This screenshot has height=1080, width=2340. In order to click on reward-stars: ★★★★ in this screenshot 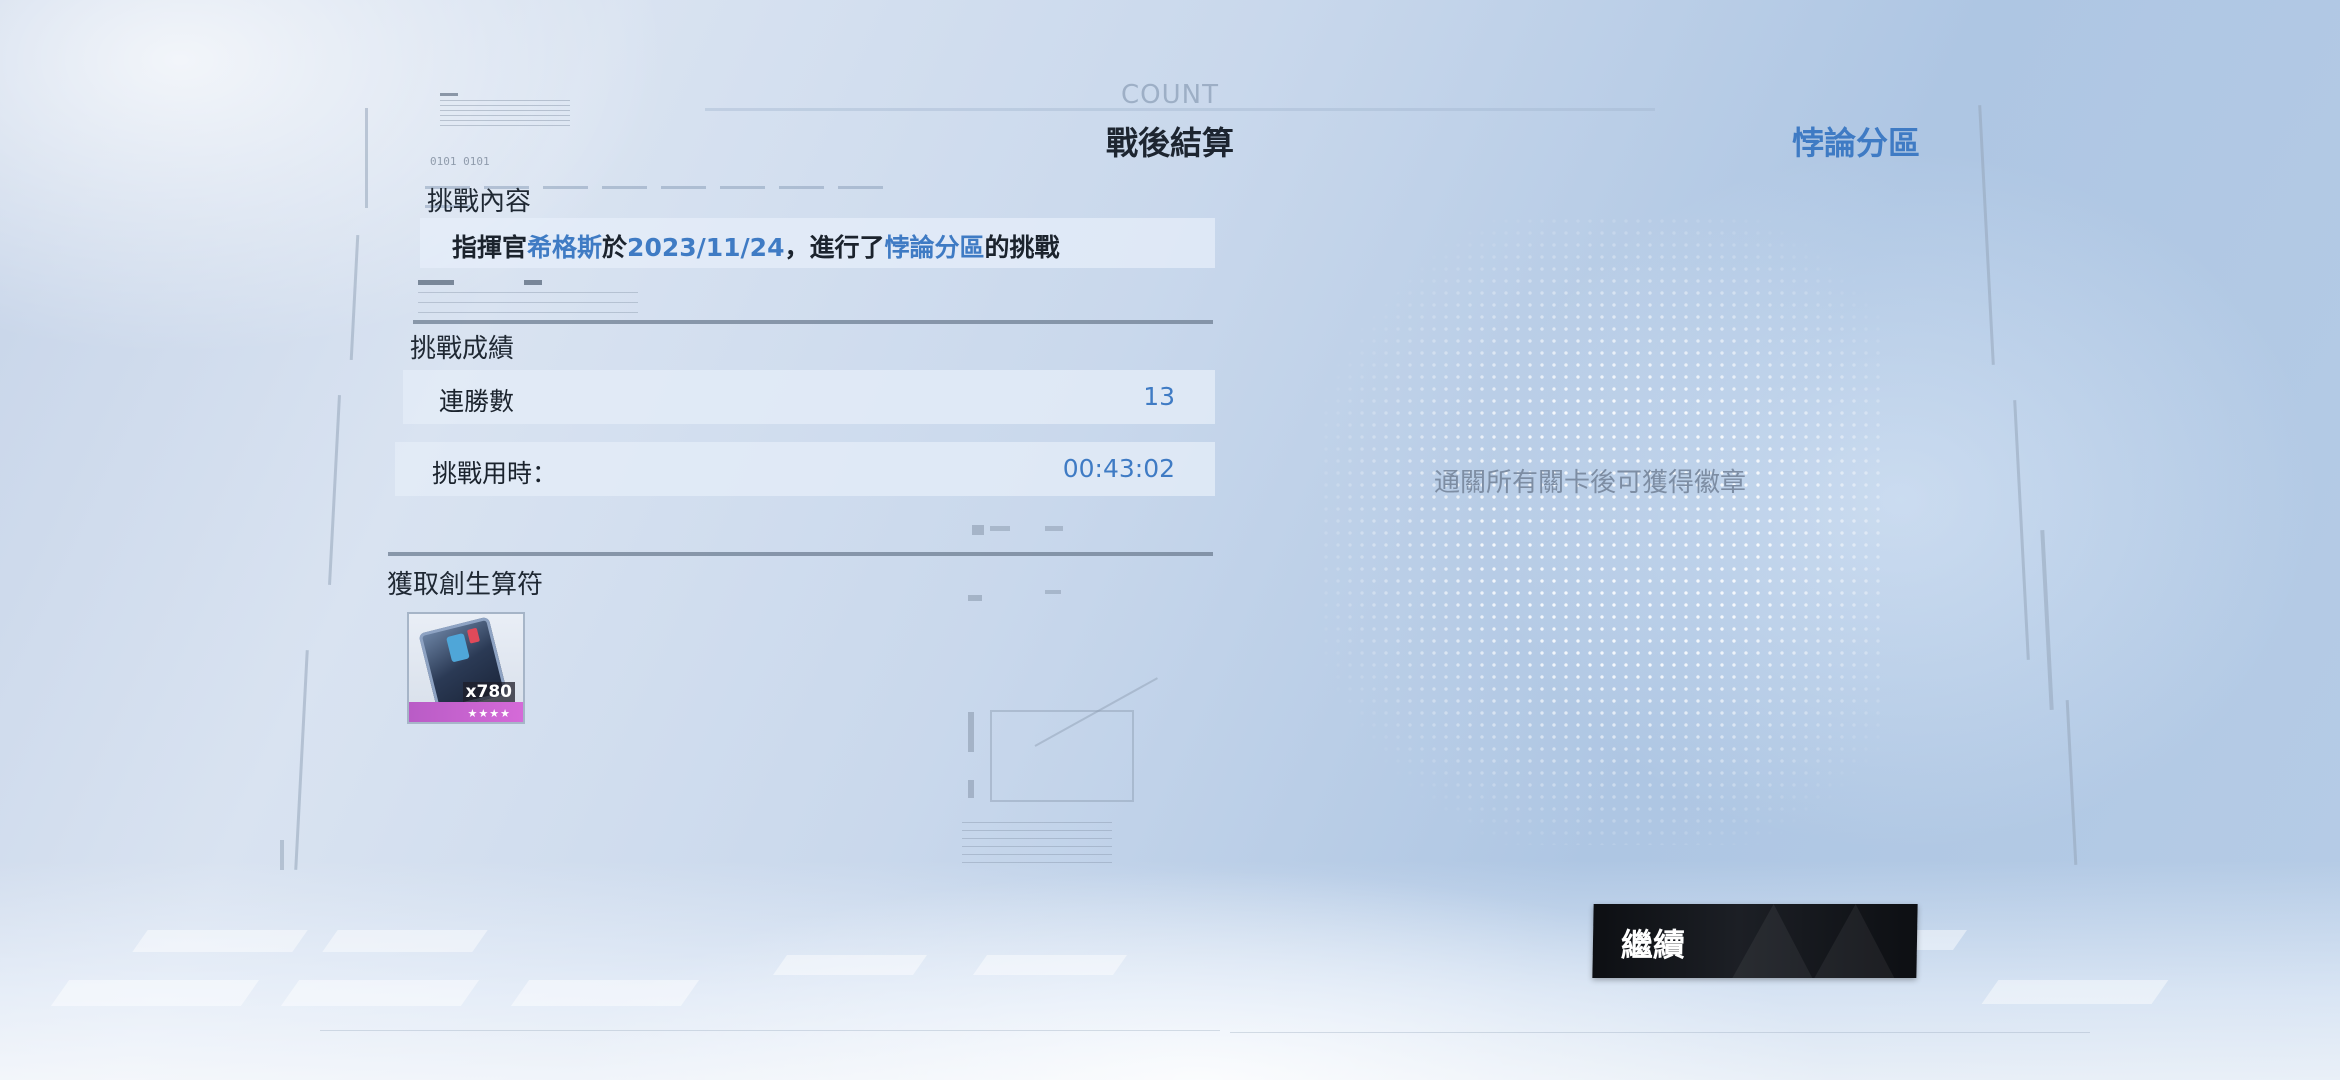, I will do `click(489, 713)`.